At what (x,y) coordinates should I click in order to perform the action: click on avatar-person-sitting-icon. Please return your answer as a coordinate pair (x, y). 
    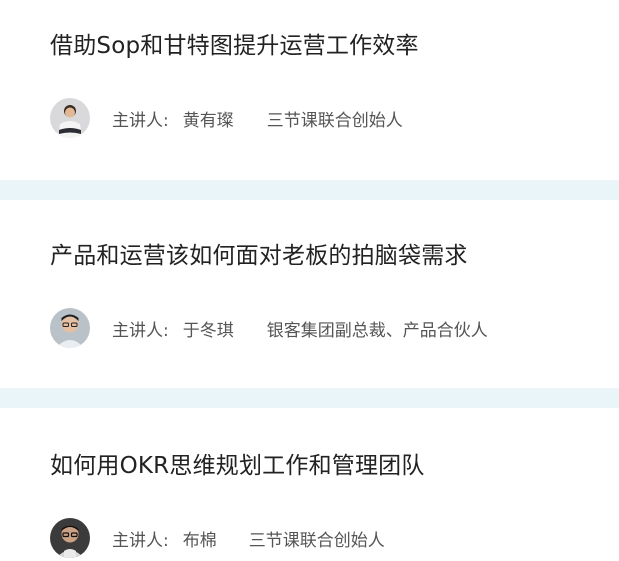
    Looking at the image, I should click on (70, 118).